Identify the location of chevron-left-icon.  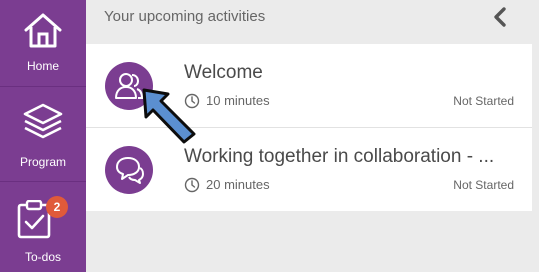
(500, 17).